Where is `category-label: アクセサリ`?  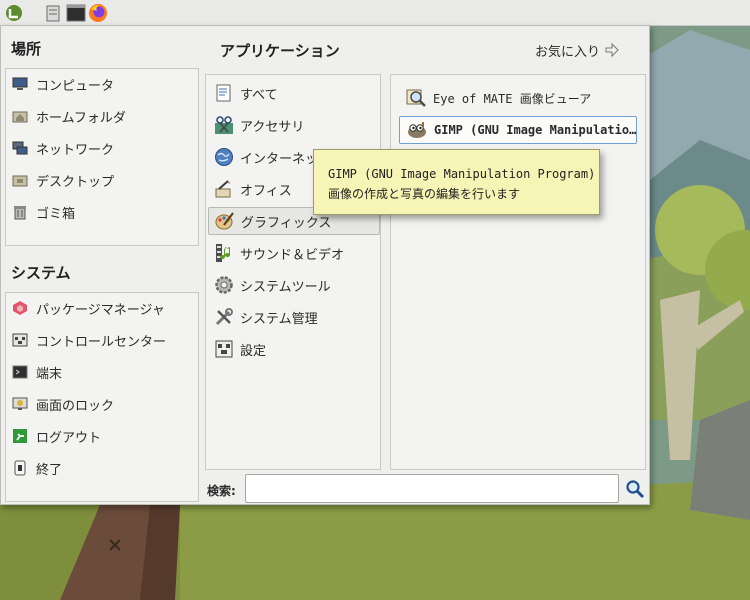 category-label: アクセサリ is located at coordinates (272, 127).